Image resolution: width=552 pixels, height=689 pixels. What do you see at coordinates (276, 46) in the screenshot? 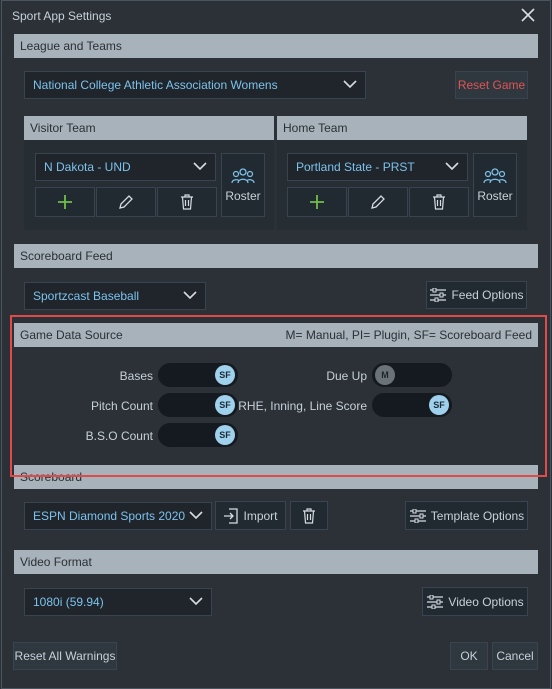
I see `section-league-teams: League and Teams` at bounding box center [276, 46].